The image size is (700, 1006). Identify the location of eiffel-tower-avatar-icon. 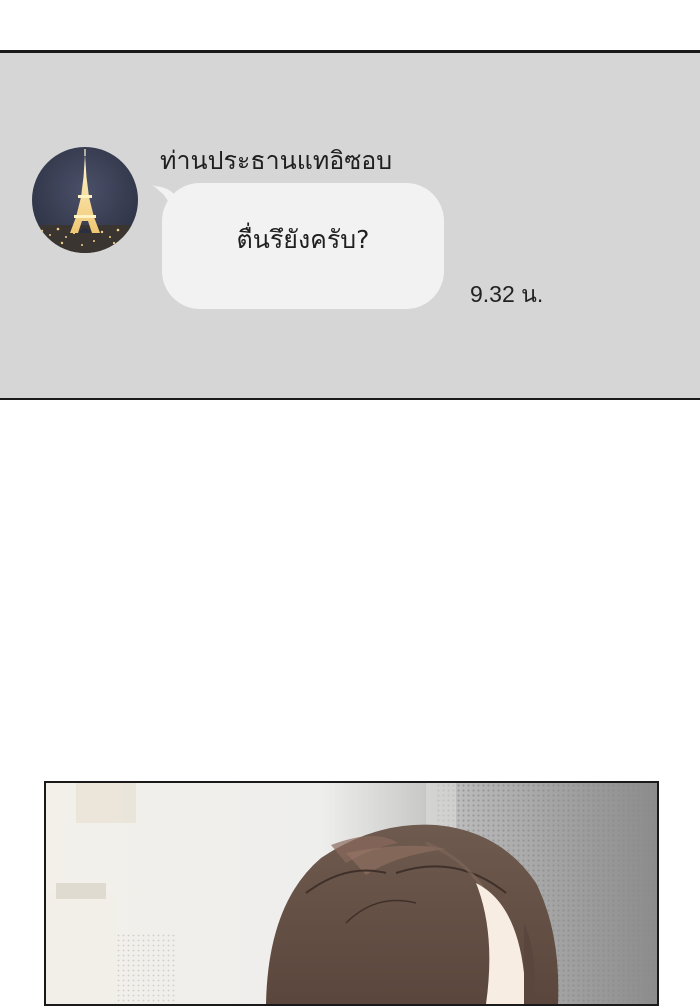
(85, 200).